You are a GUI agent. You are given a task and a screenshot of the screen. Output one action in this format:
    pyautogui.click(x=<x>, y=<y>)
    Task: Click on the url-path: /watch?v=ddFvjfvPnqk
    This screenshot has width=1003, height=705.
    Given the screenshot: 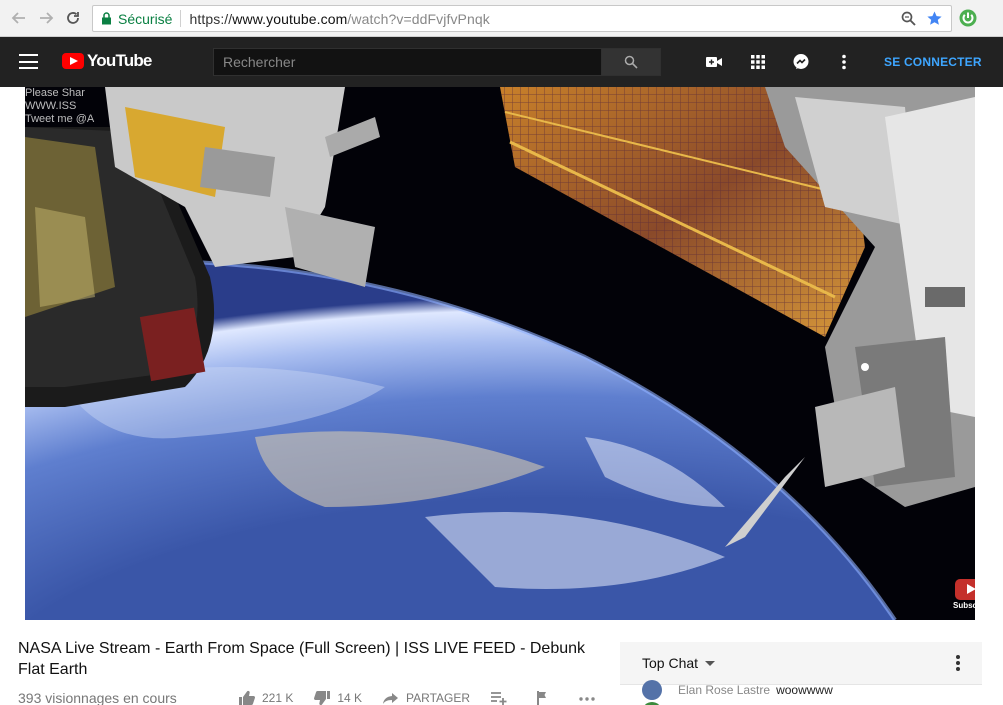 What is the action you would take?
    pyautogui.click(x=418, y=18)
    